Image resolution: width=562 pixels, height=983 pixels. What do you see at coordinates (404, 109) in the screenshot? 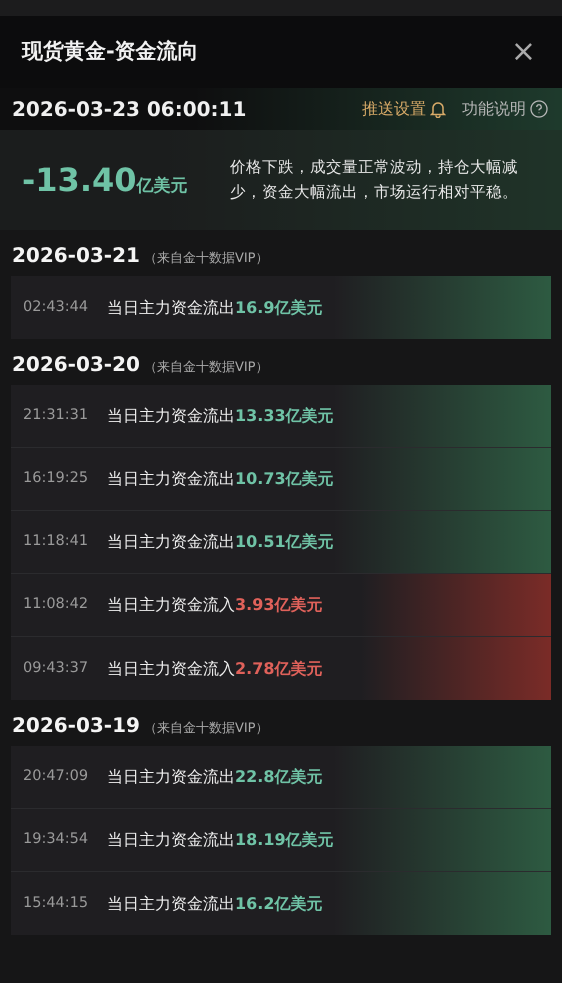
I see `push-settings-button: 推送设置` at bounding box center [404, 109].